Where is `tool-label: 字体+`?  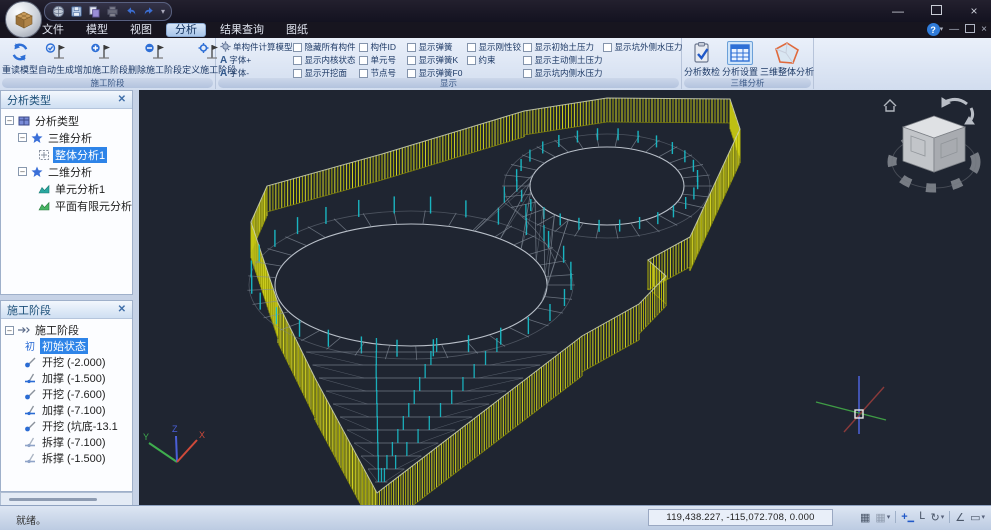
tool-label: 字体+ is located at coordinates (240, 60).